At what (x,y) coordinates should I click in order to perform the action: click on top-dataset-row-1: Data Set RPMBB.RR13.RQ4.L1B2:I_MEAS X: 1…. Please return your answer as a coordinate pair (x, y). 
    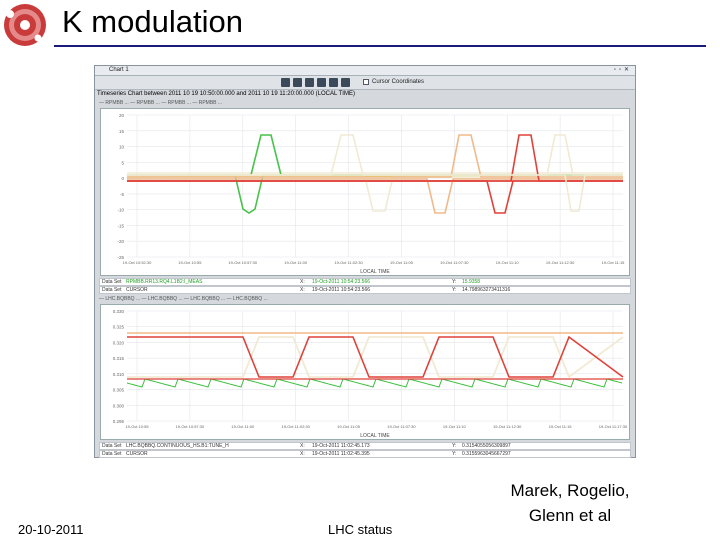
    Looking at the image, I should click on (365, 282).